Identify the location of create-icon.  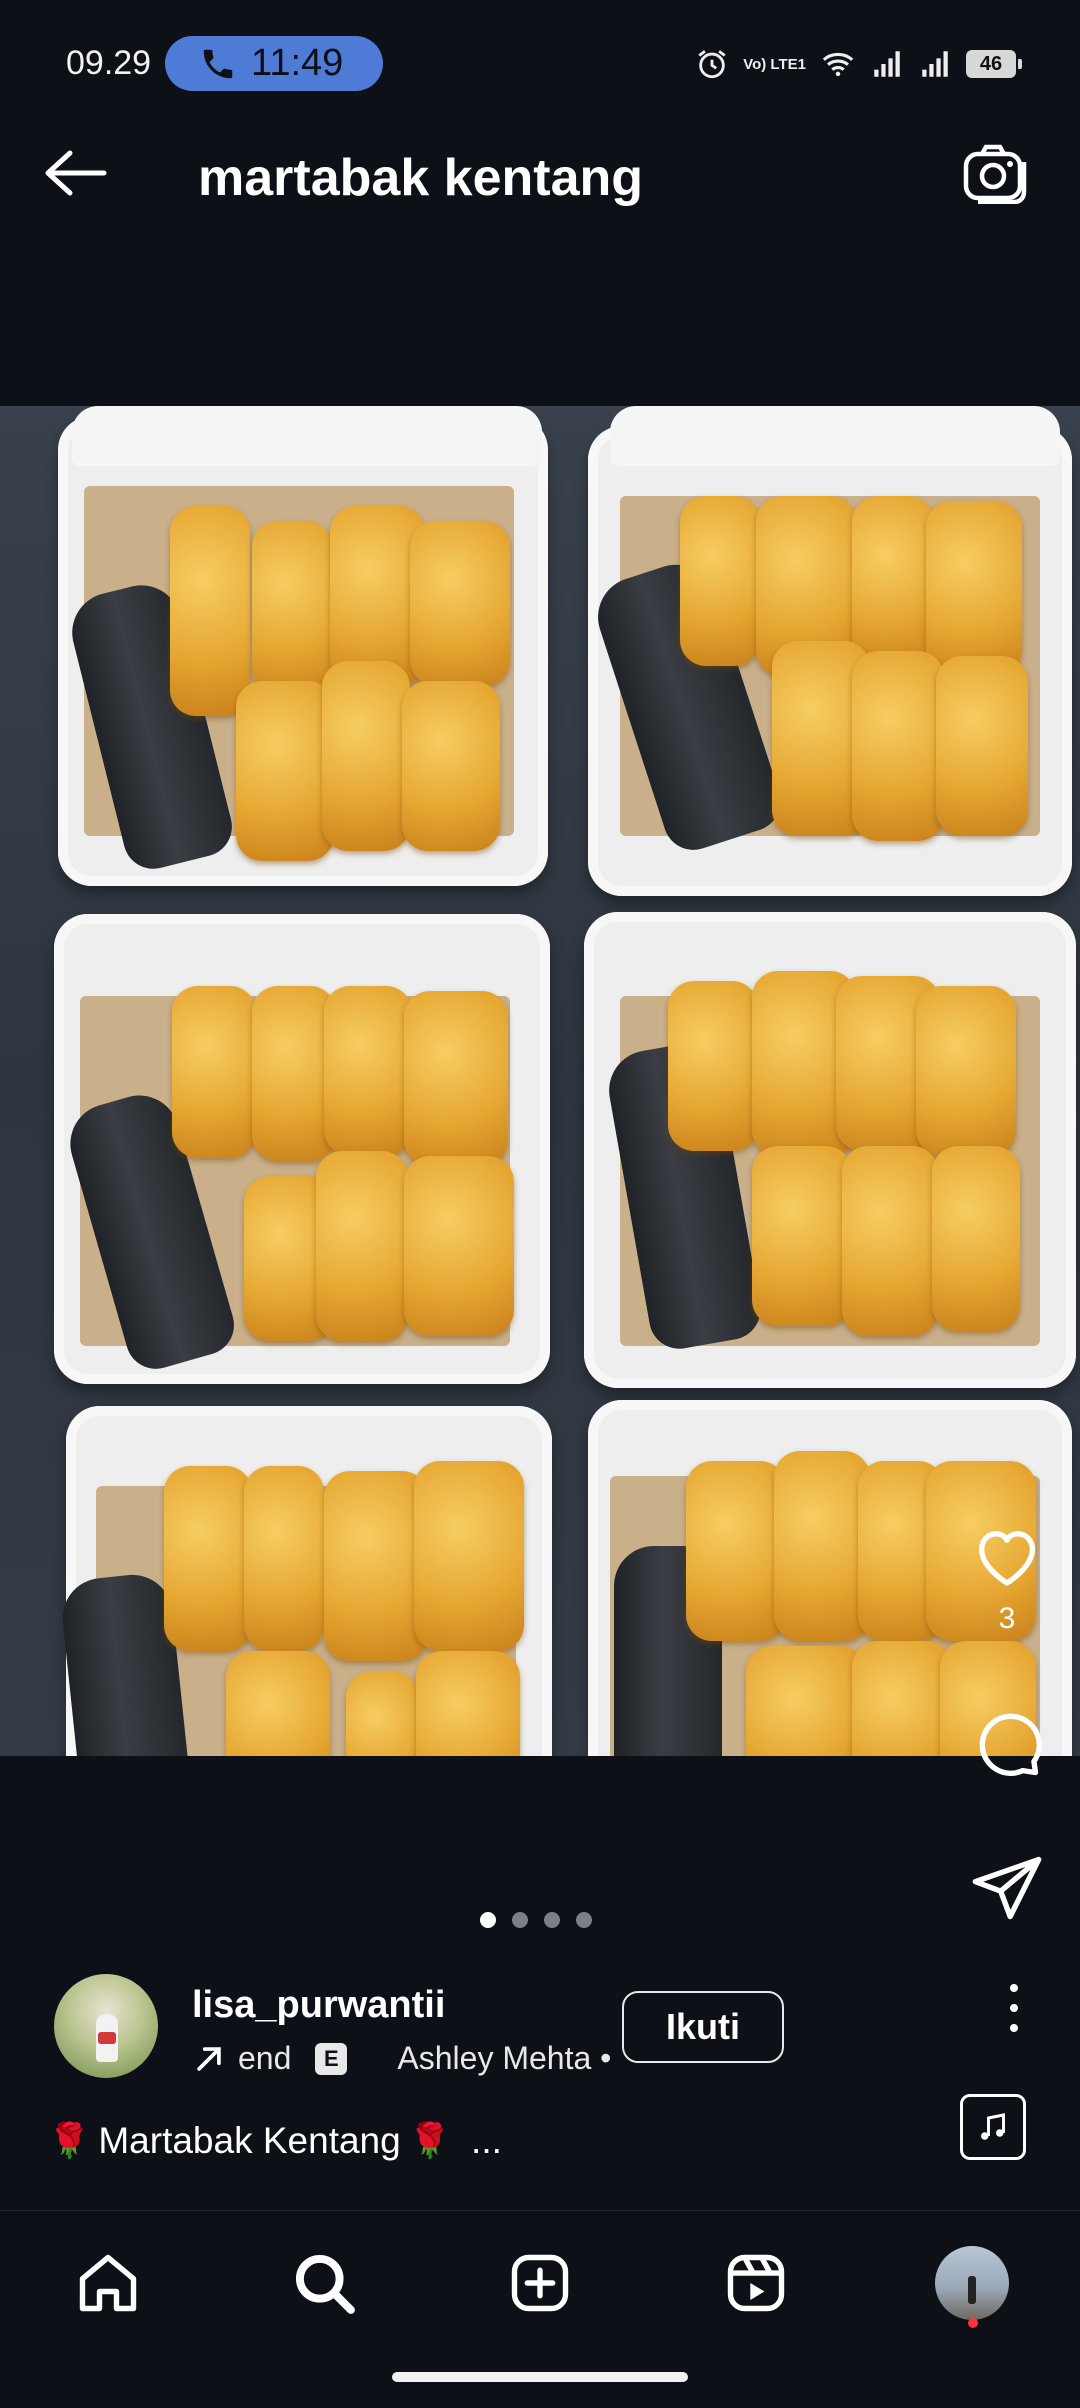
(540, 2283).